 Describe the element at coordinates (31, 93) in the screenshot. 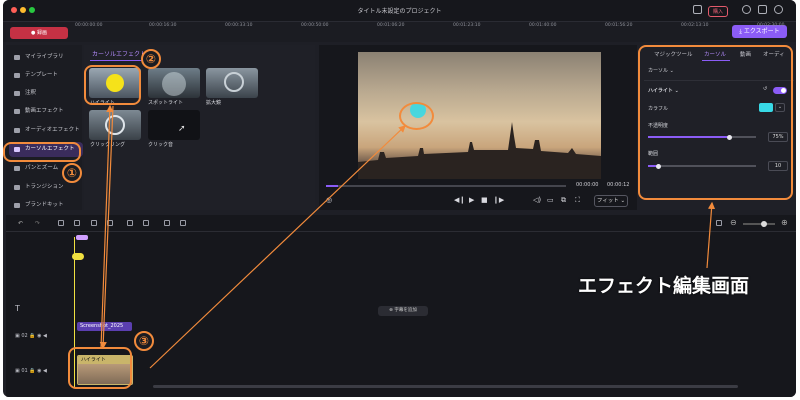

I see `sidebar-item-label: 注釈` at that location.